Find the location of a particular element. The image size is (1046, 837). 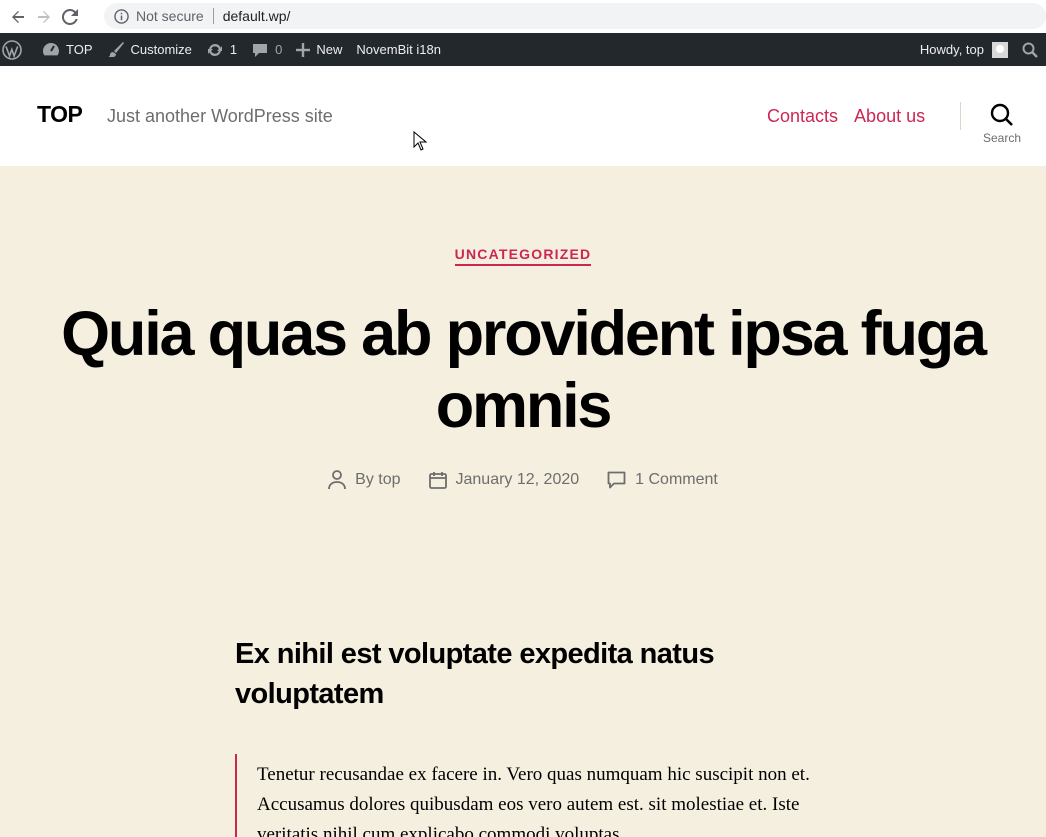

search-toggle-button: Search is located at coordinates (1002, 128).